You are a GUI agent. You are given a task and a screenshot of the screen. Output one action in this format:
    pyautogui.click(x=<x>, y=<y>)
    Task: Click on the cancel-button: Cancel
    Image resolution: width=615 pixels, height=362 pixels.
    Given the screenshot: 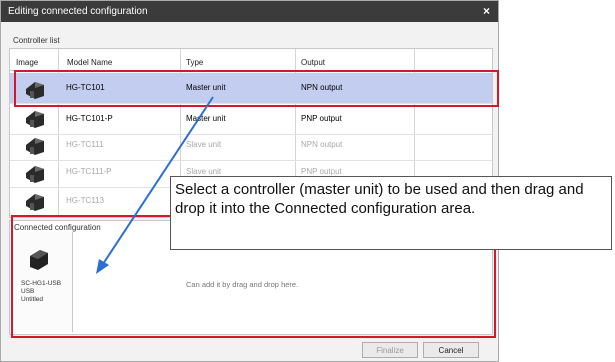 What is the action you would take?
    pyautogui.click(x=451, y=350)
    